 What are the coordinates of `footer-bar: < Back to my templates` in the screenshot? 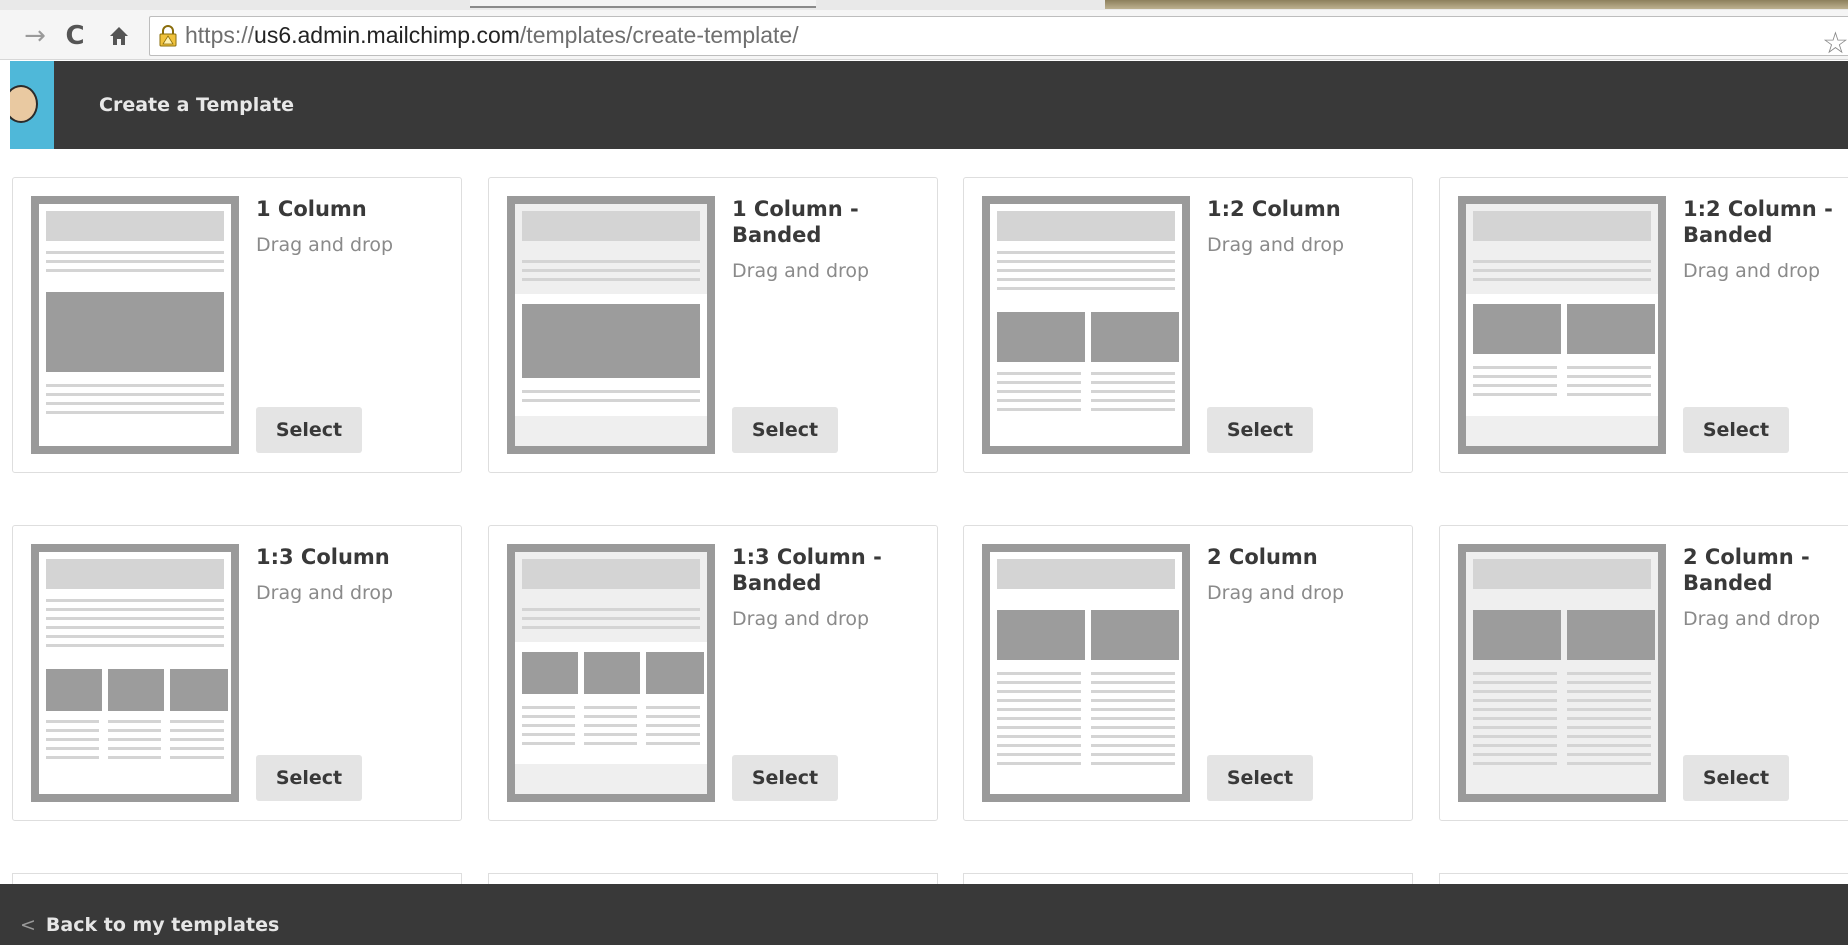 It's located at (924, 914).